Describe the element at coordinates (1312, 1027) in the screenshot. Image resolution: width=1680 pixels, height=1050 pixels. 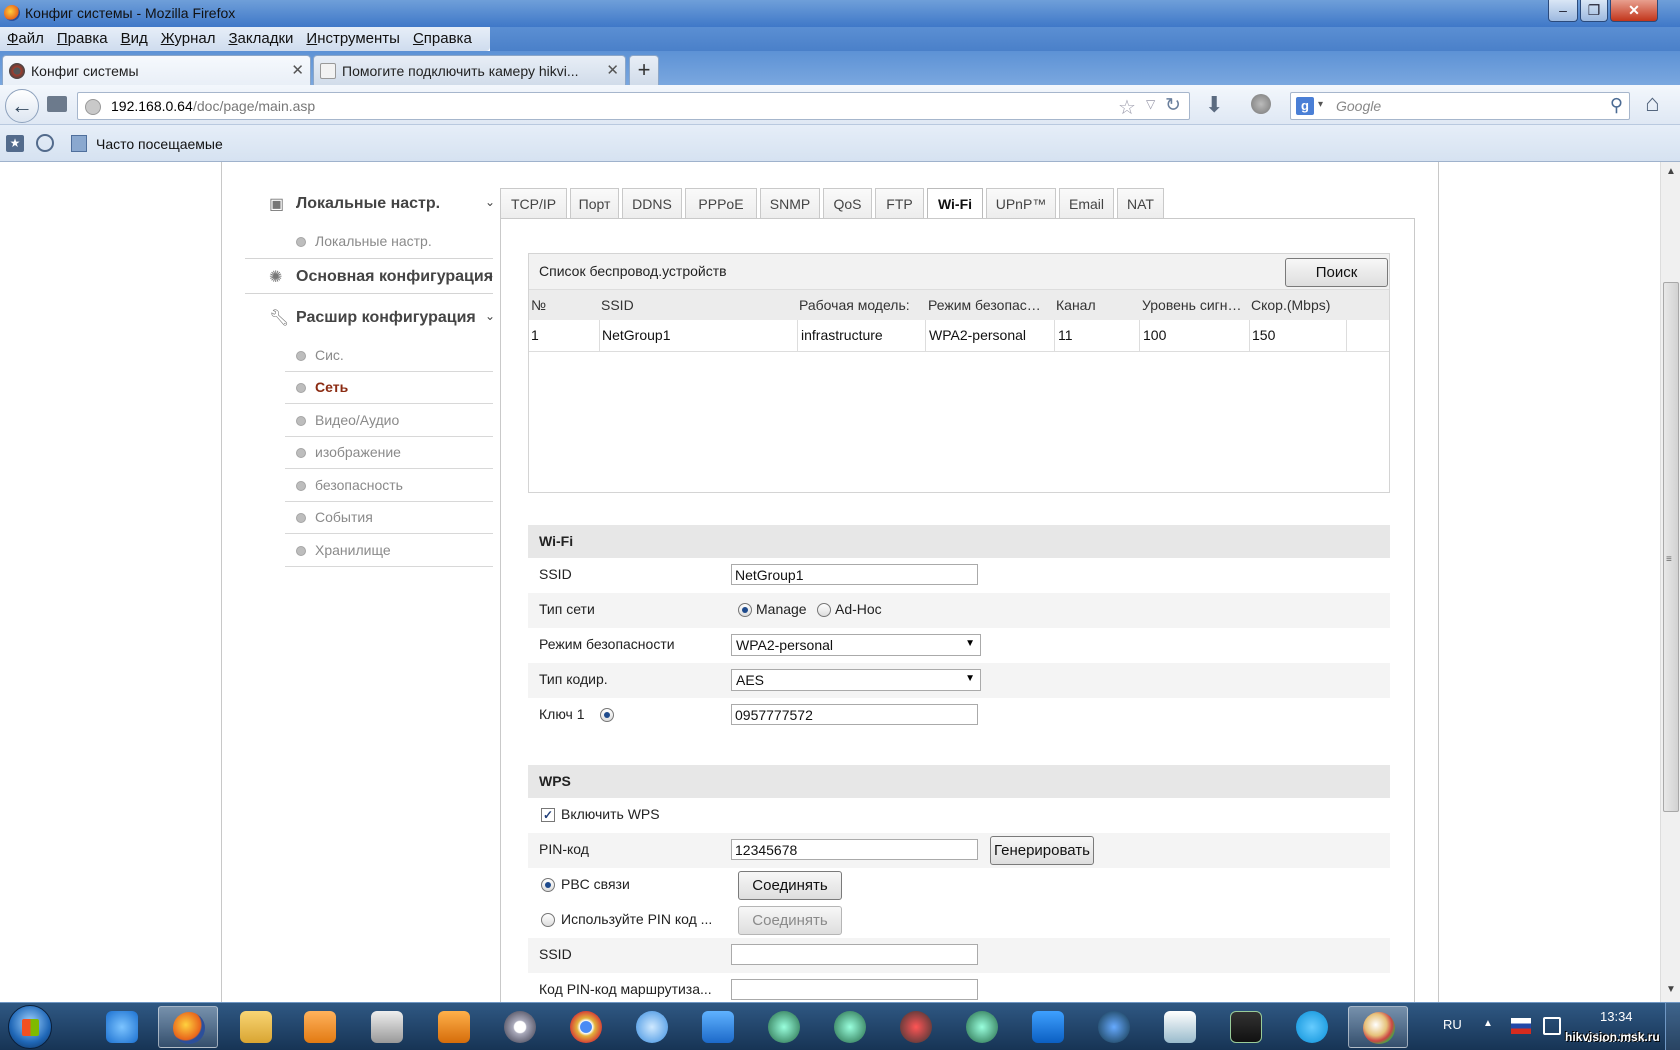
I see `taskbar-skype` at that location.